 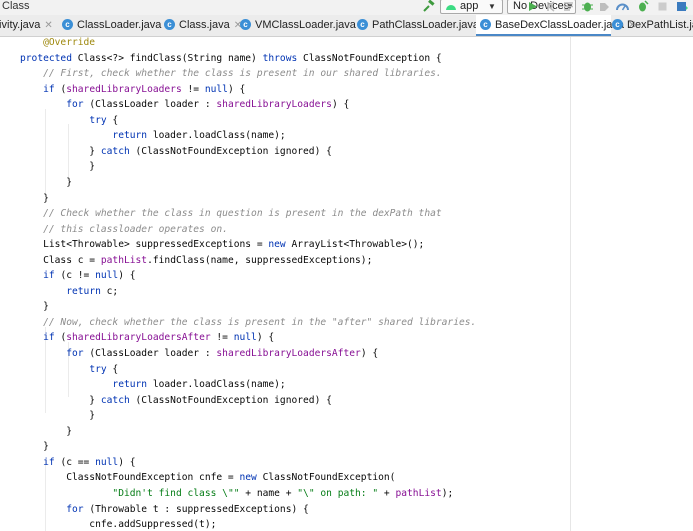 I want to click on code-line: if (c != null) {, so click(x=77, y=276).